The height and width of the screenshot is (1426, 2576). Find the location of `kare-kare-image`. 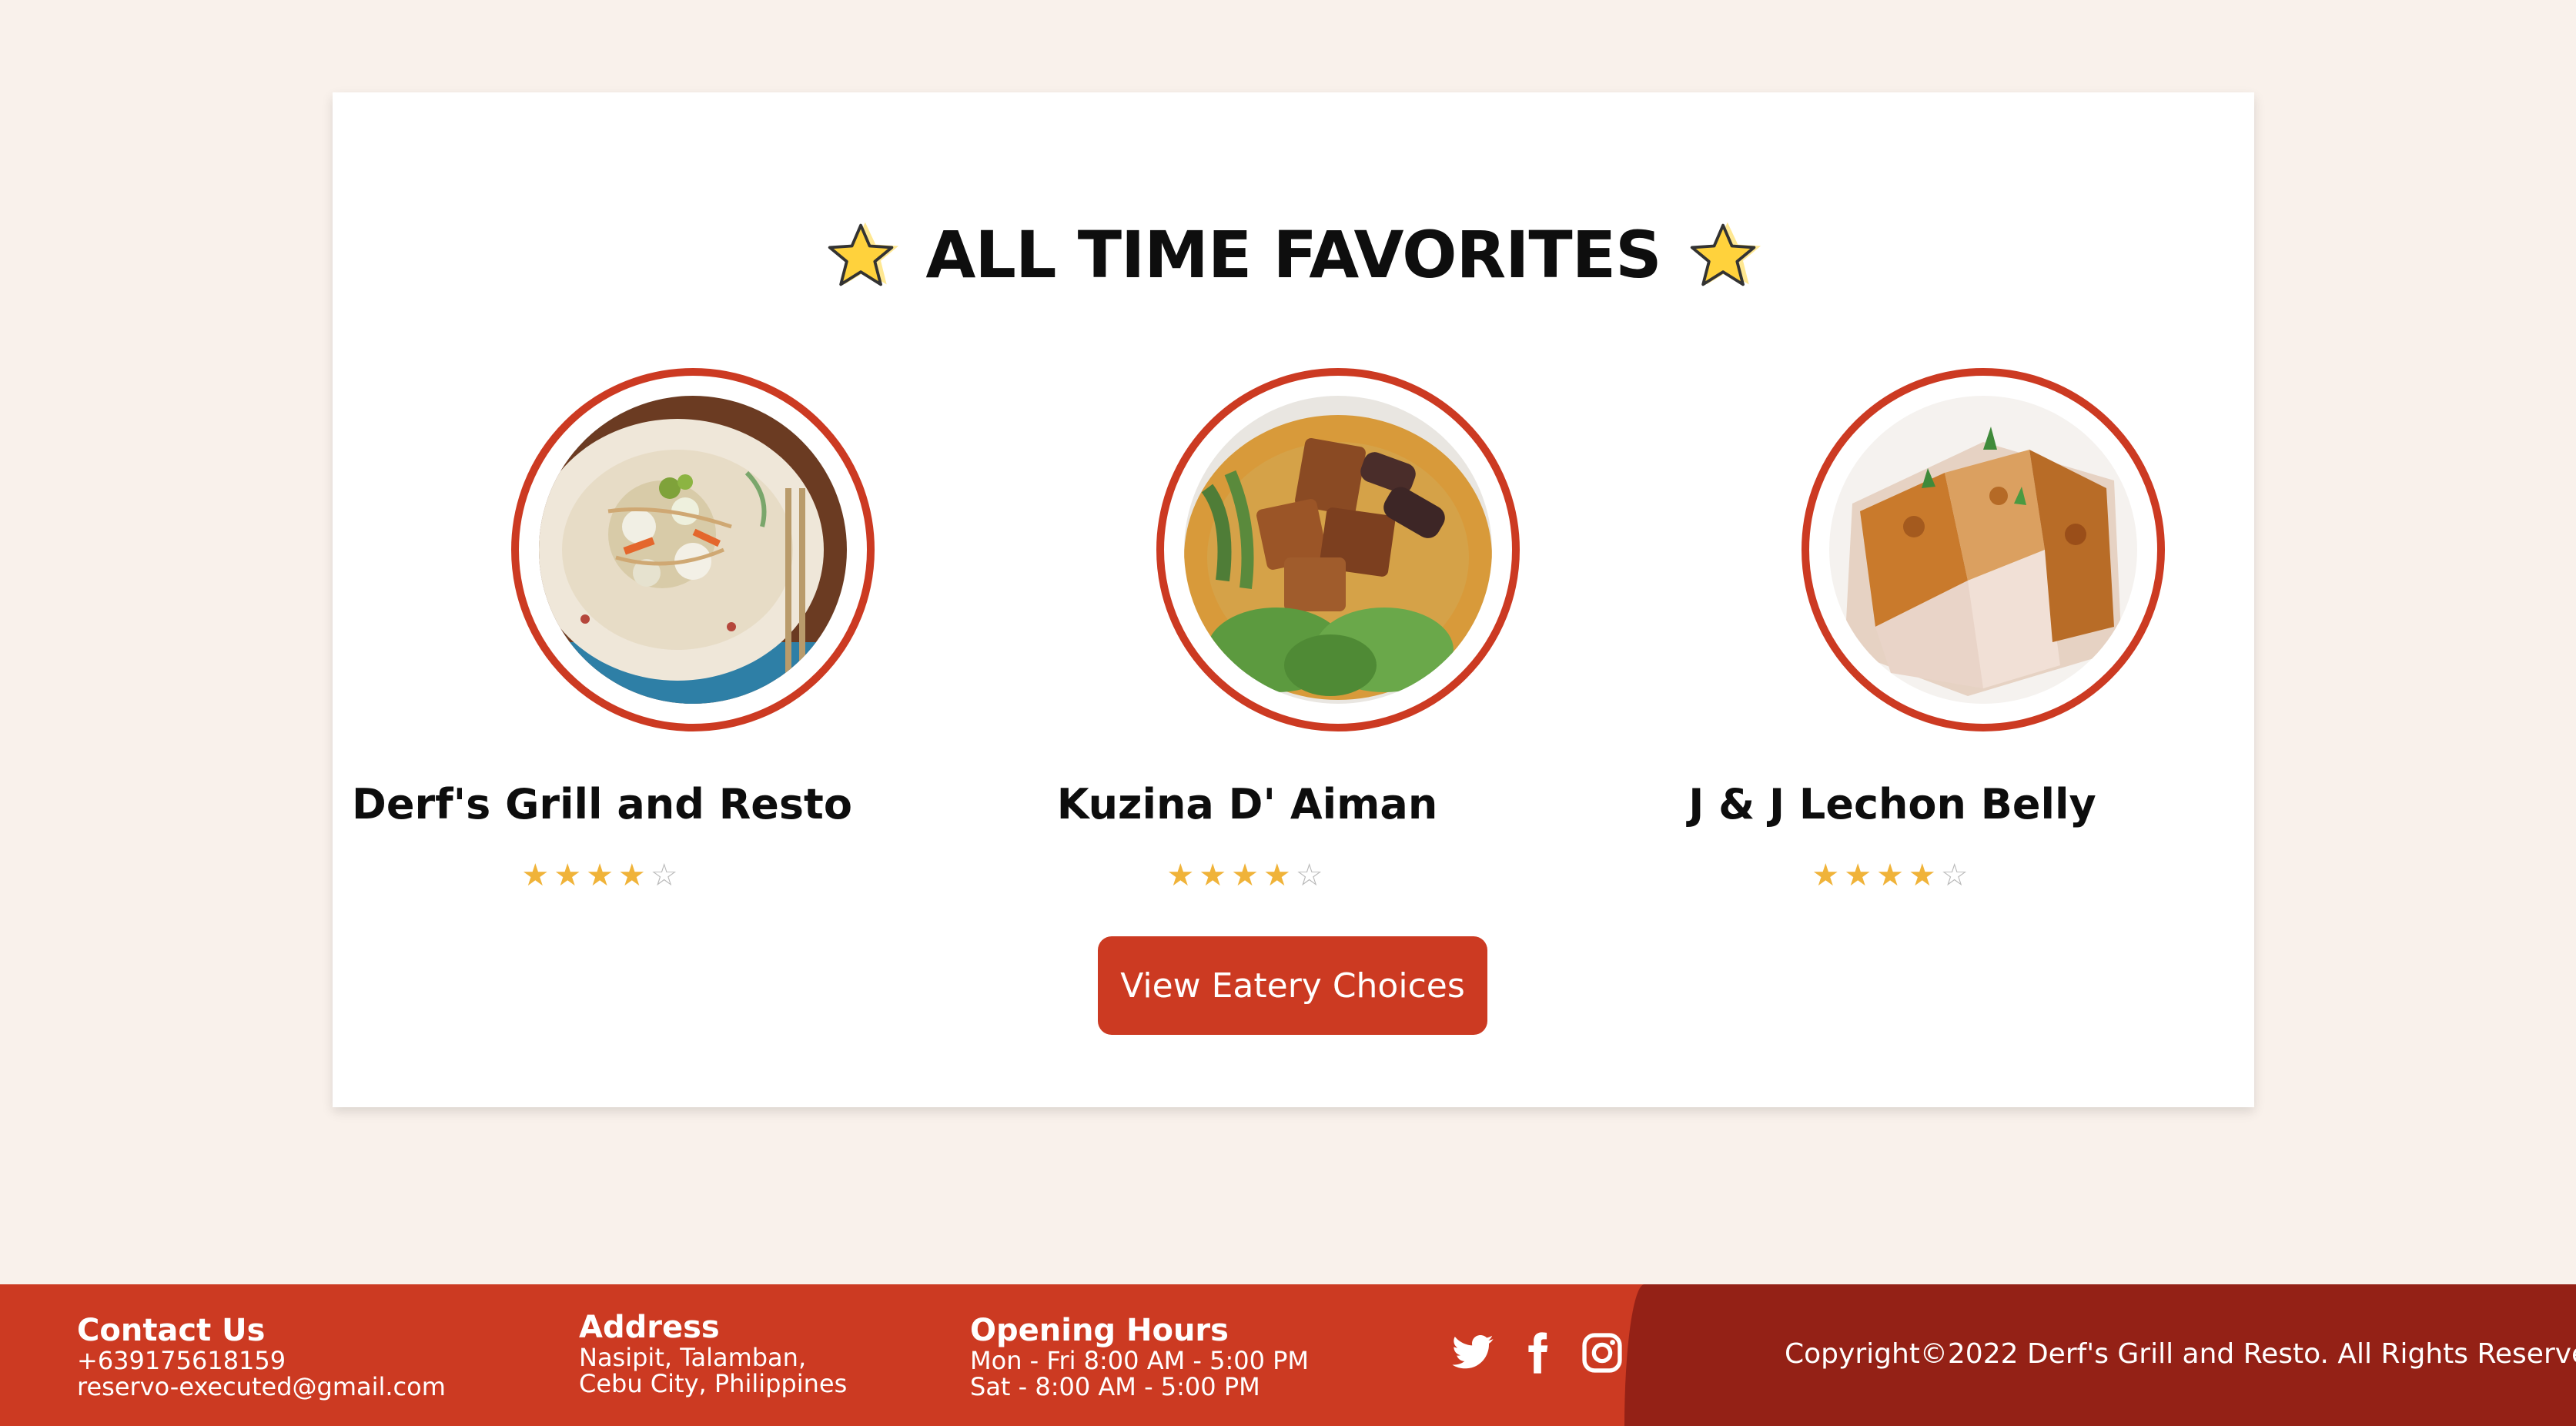

kare-kare-image is located at coordinates (1338, 550).